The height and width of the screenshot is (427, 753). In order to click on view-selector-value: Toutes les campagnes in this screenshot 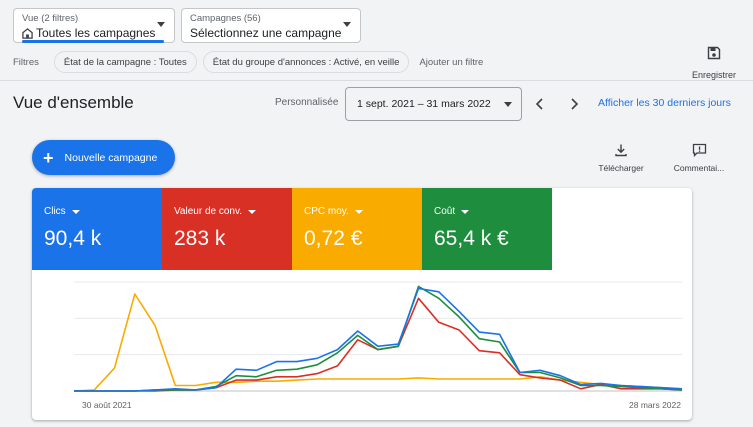, I will do `click(96, 33)`.